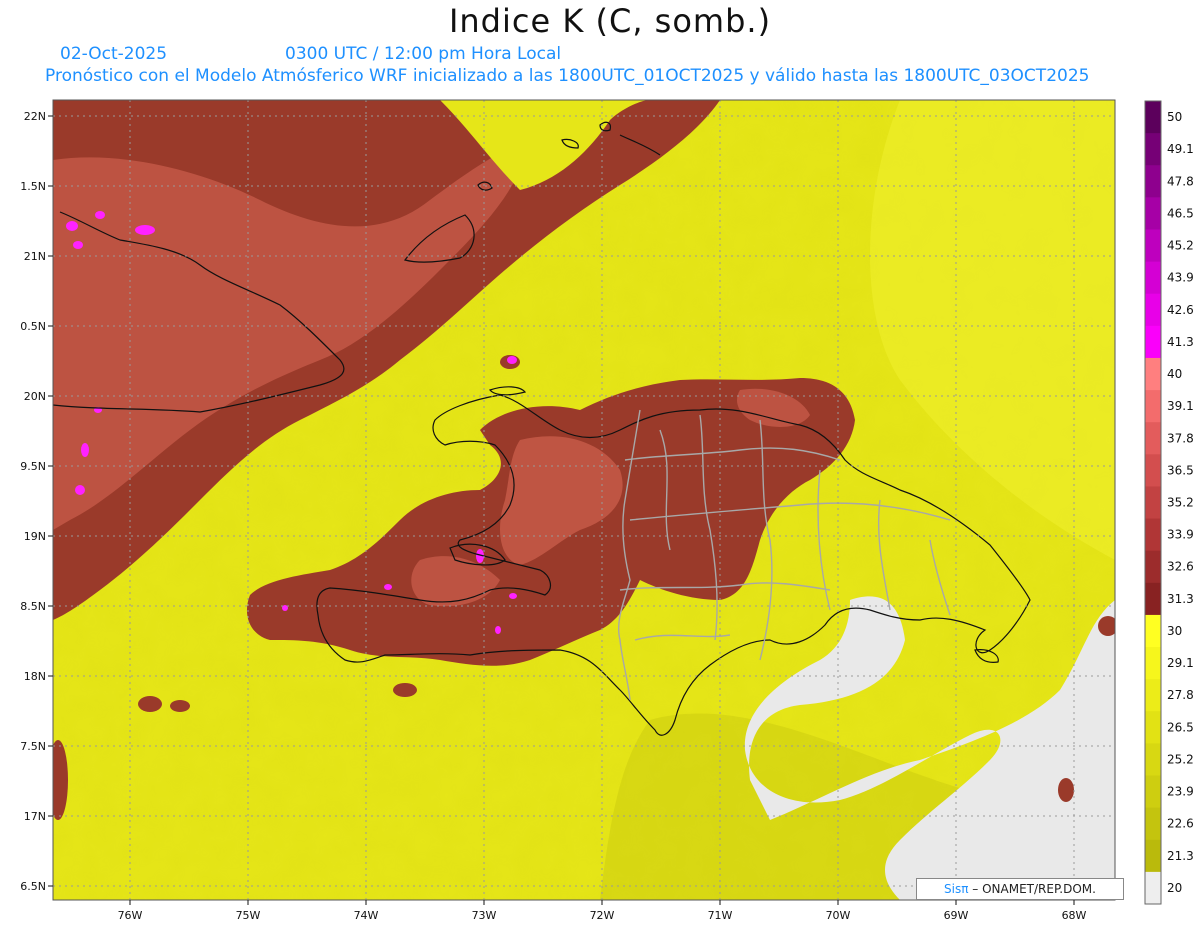 This screenshot has height=927, width=1200. What do you see at coordinates (1074, 915) in the screenshot?
I see `lon-tick-label: 68W` at bounding box center [1074, 915].